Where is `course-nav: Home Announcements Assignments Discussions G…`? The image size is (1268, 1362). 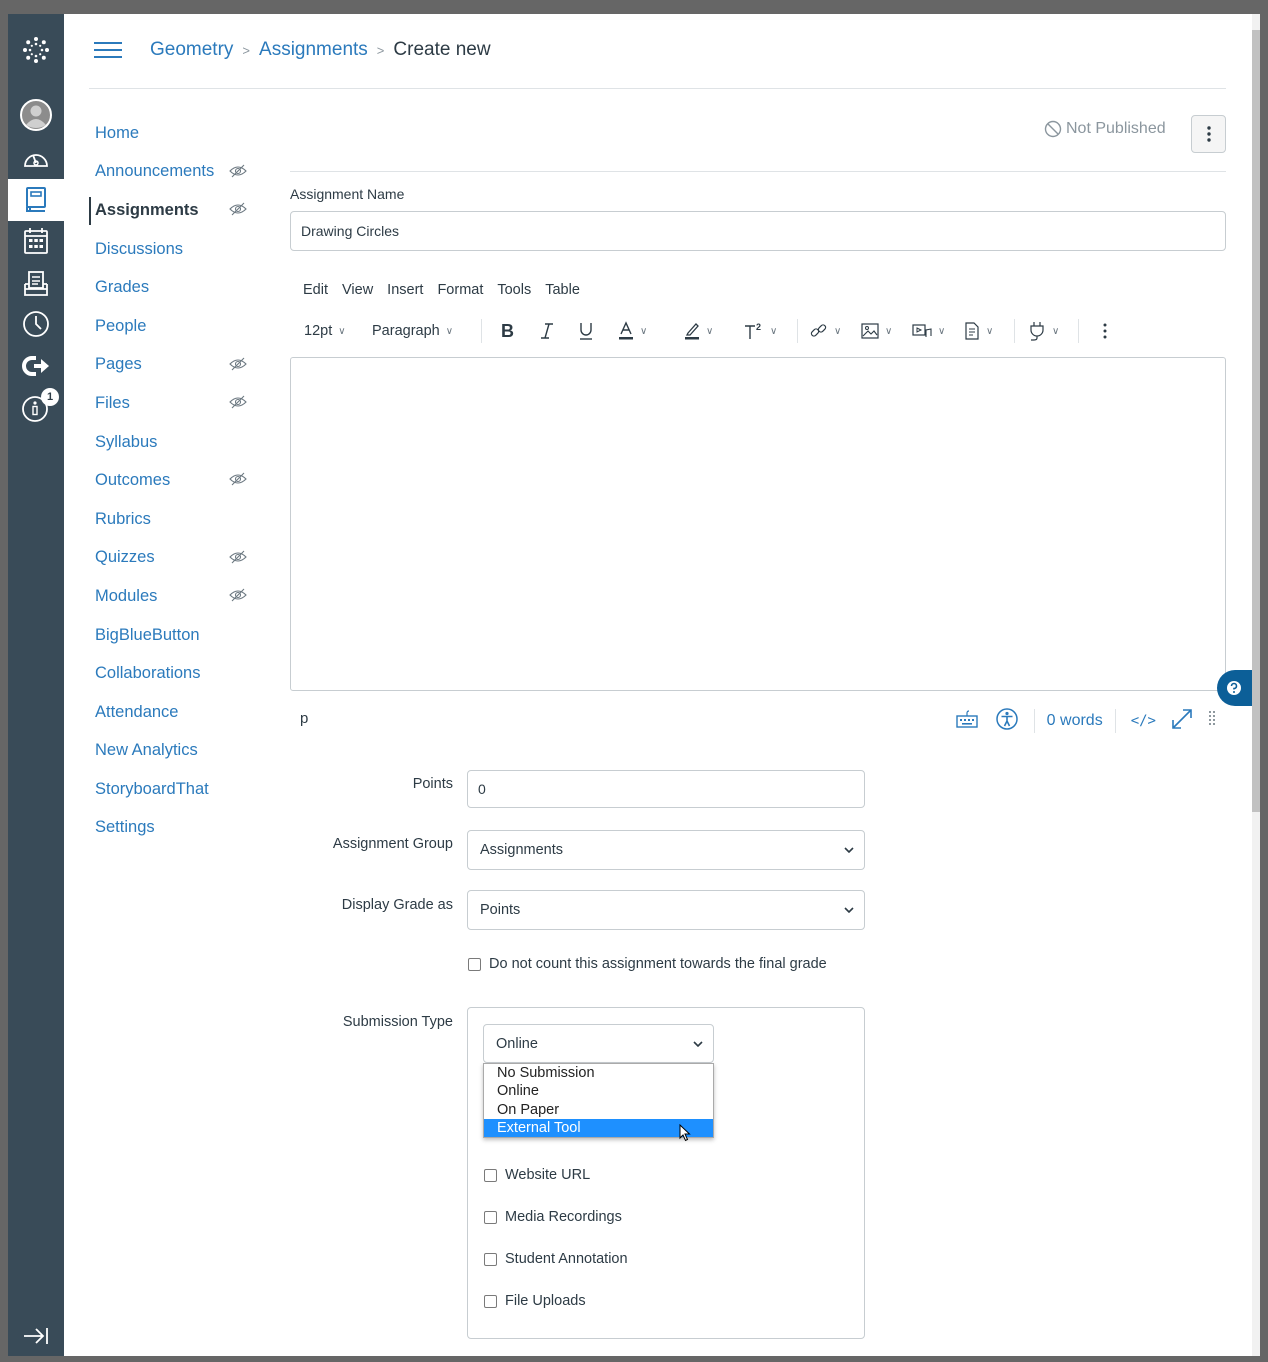
course-nav: Home Announcements Assignments Discussions G… is located at coordinates (179, 480).